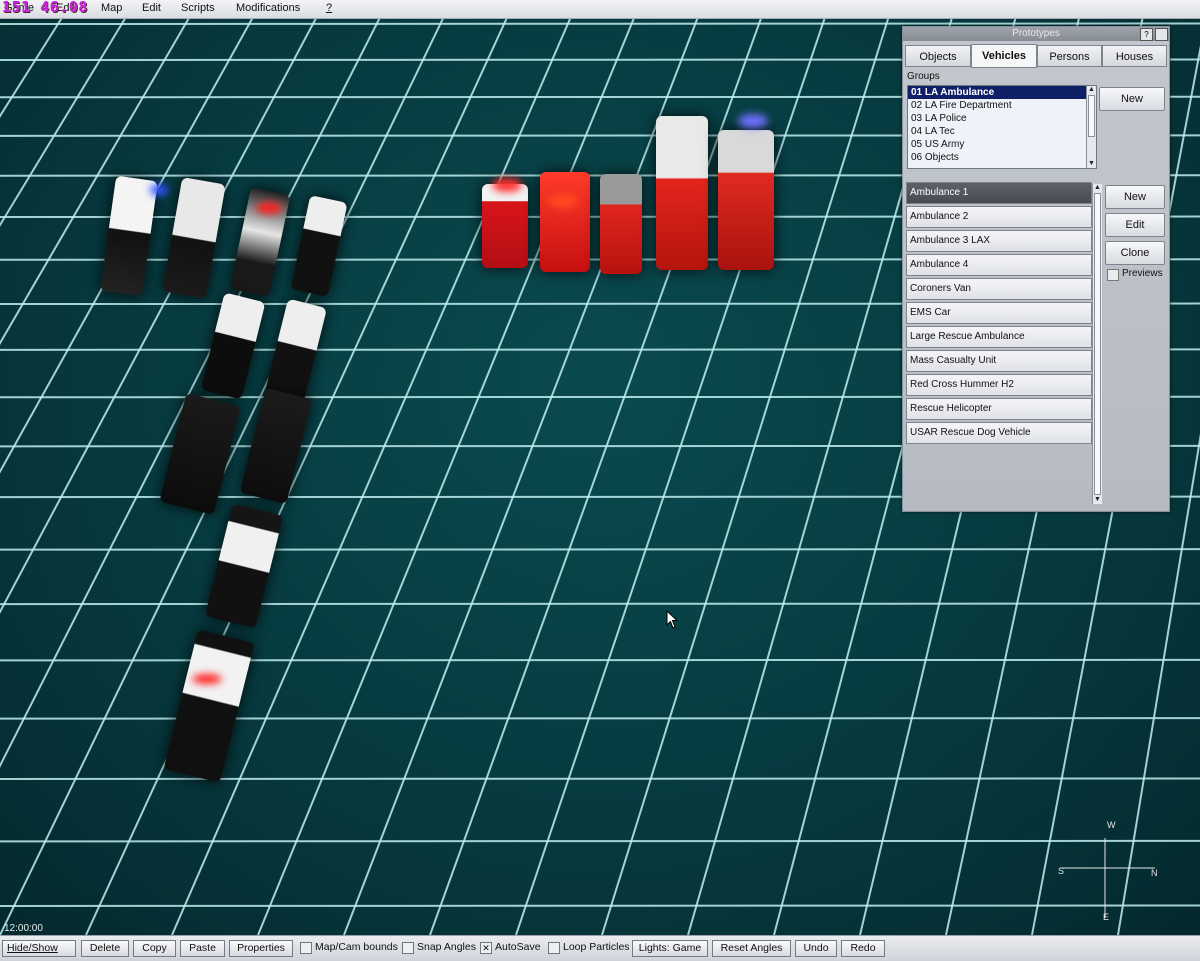 The width and height of the screenshot is (1200, 961). I want to click on group-item: 02 LA Fire Department, so click(1002, 105).